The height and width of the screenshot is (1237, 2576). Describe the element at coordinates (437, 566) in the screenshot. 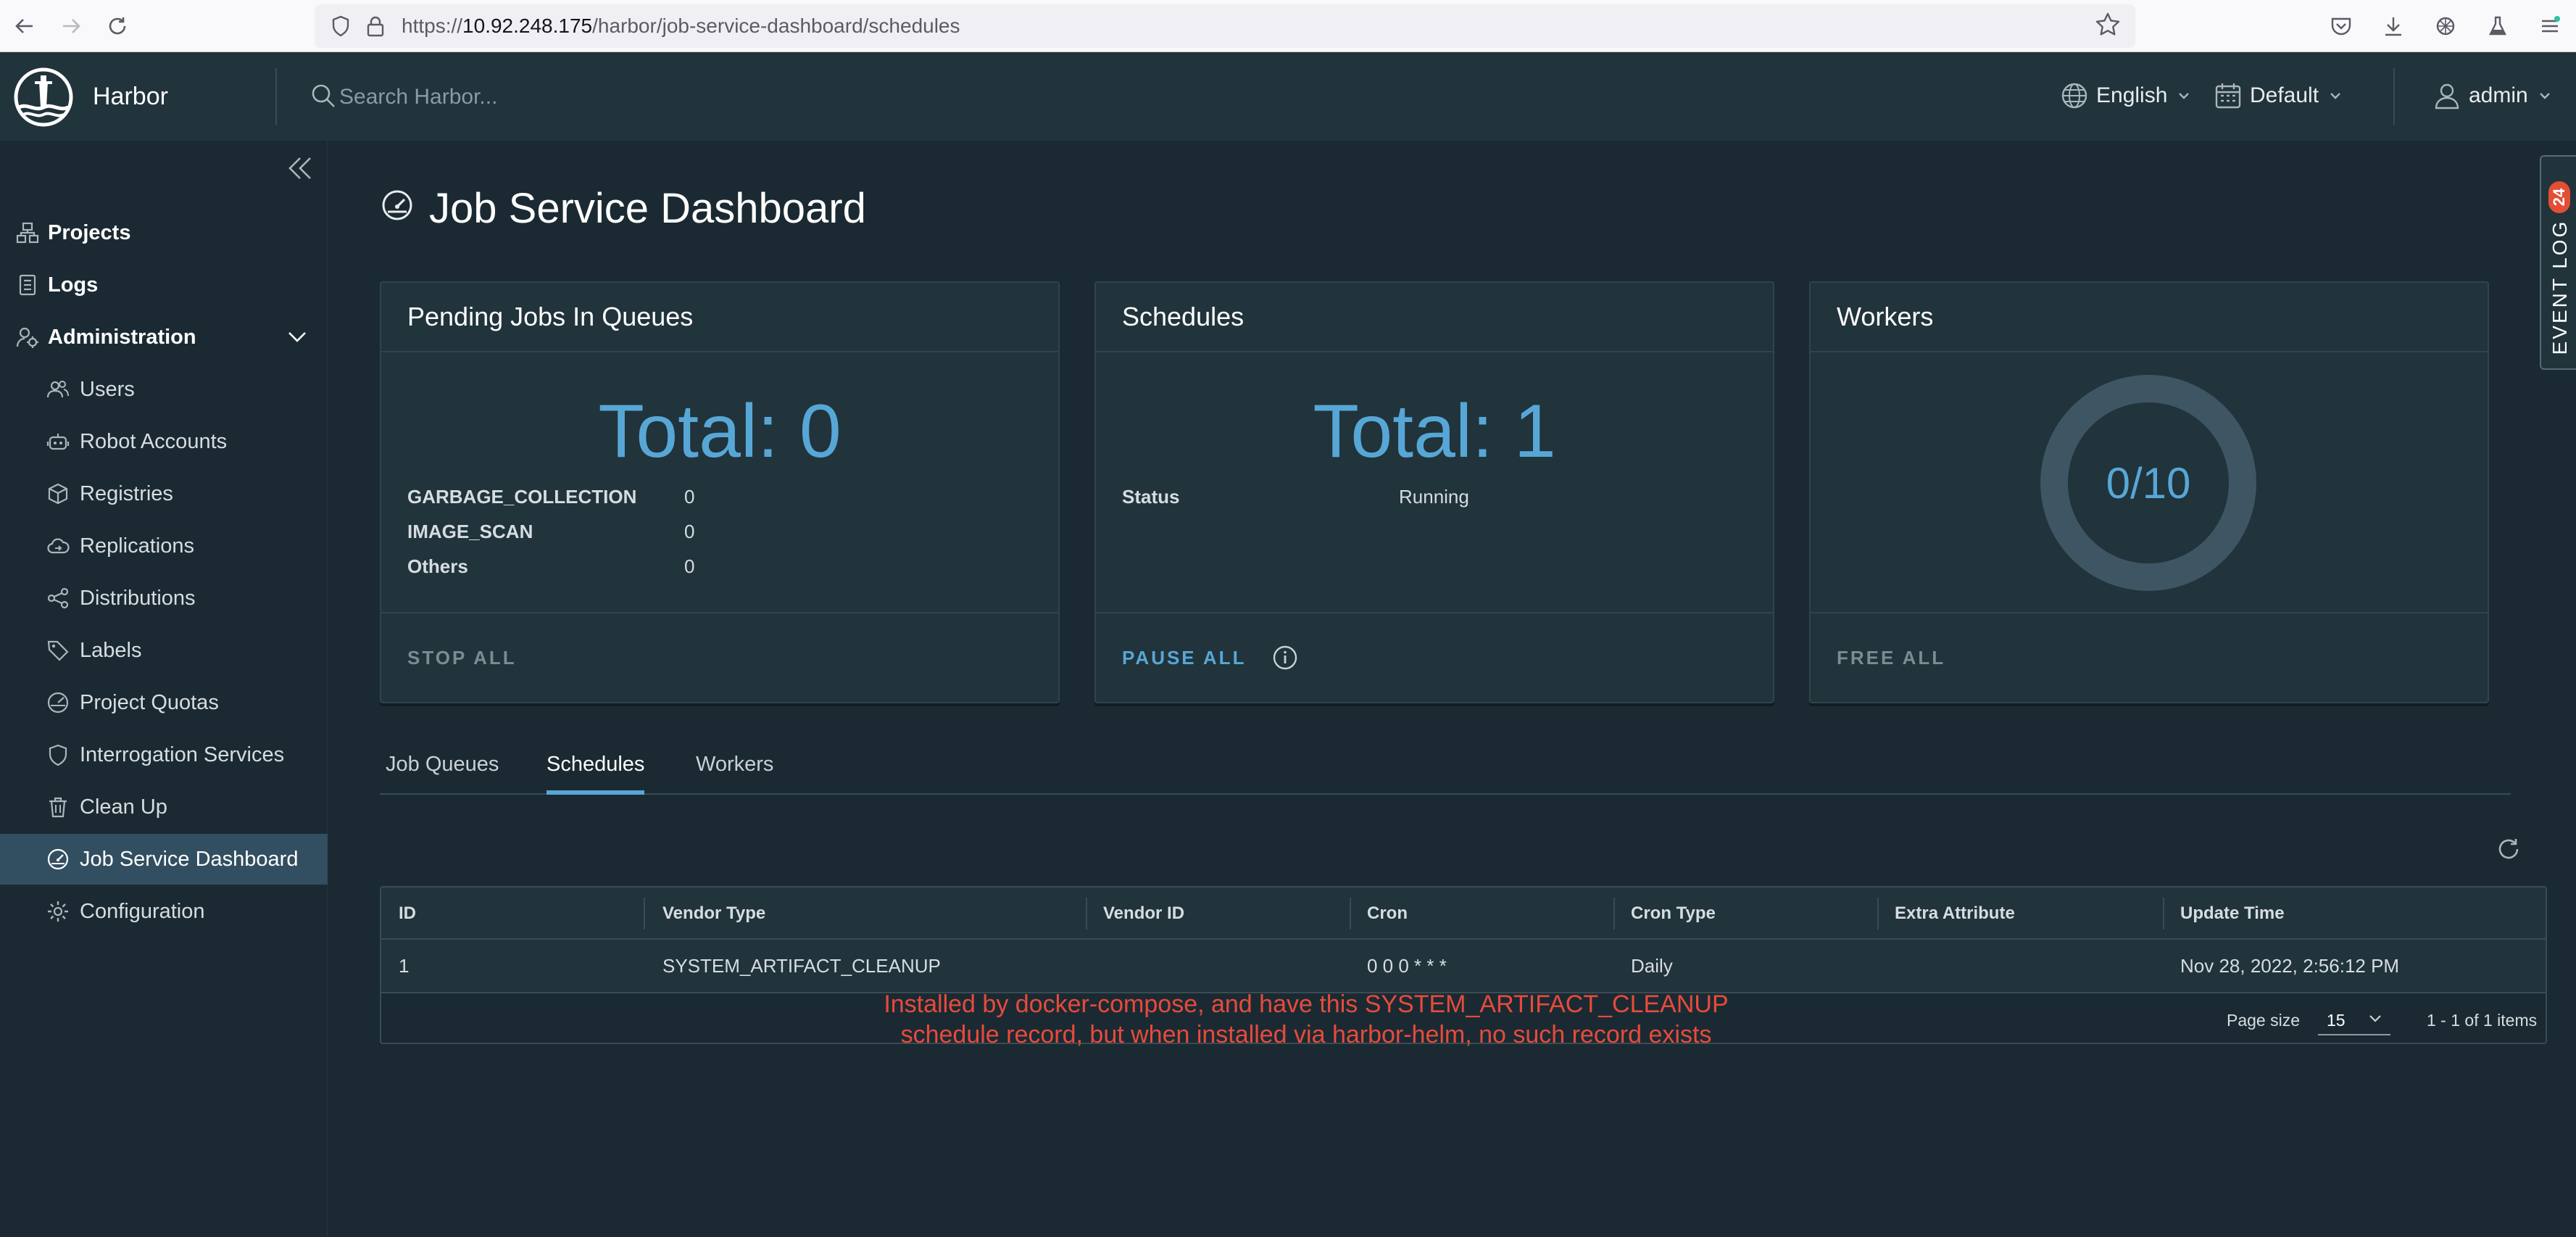

I see `queue-name: Others` at that location.